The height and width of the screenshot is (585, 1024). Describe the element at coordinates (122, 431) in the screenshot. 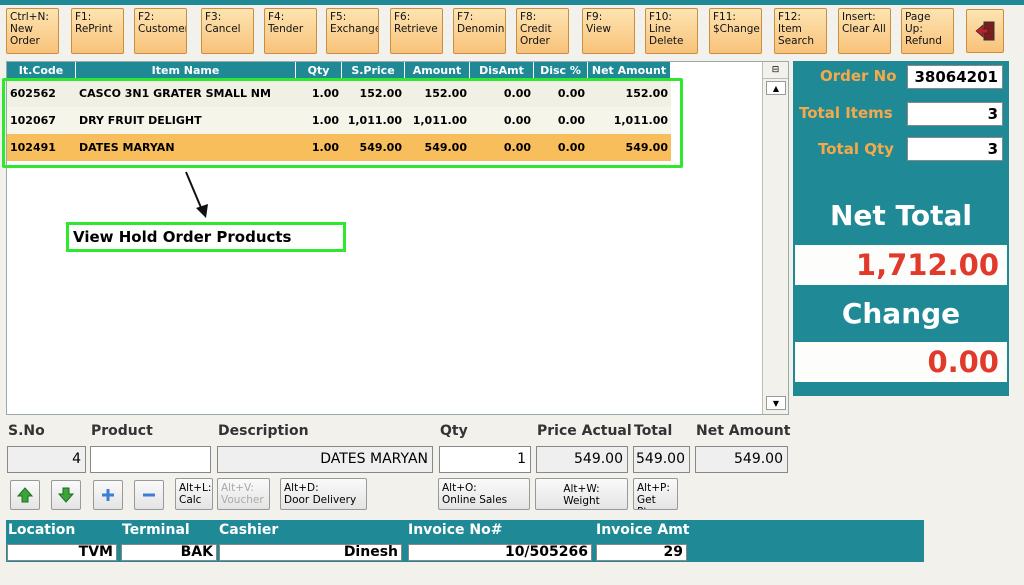

I see `product-label: Product` at that location.